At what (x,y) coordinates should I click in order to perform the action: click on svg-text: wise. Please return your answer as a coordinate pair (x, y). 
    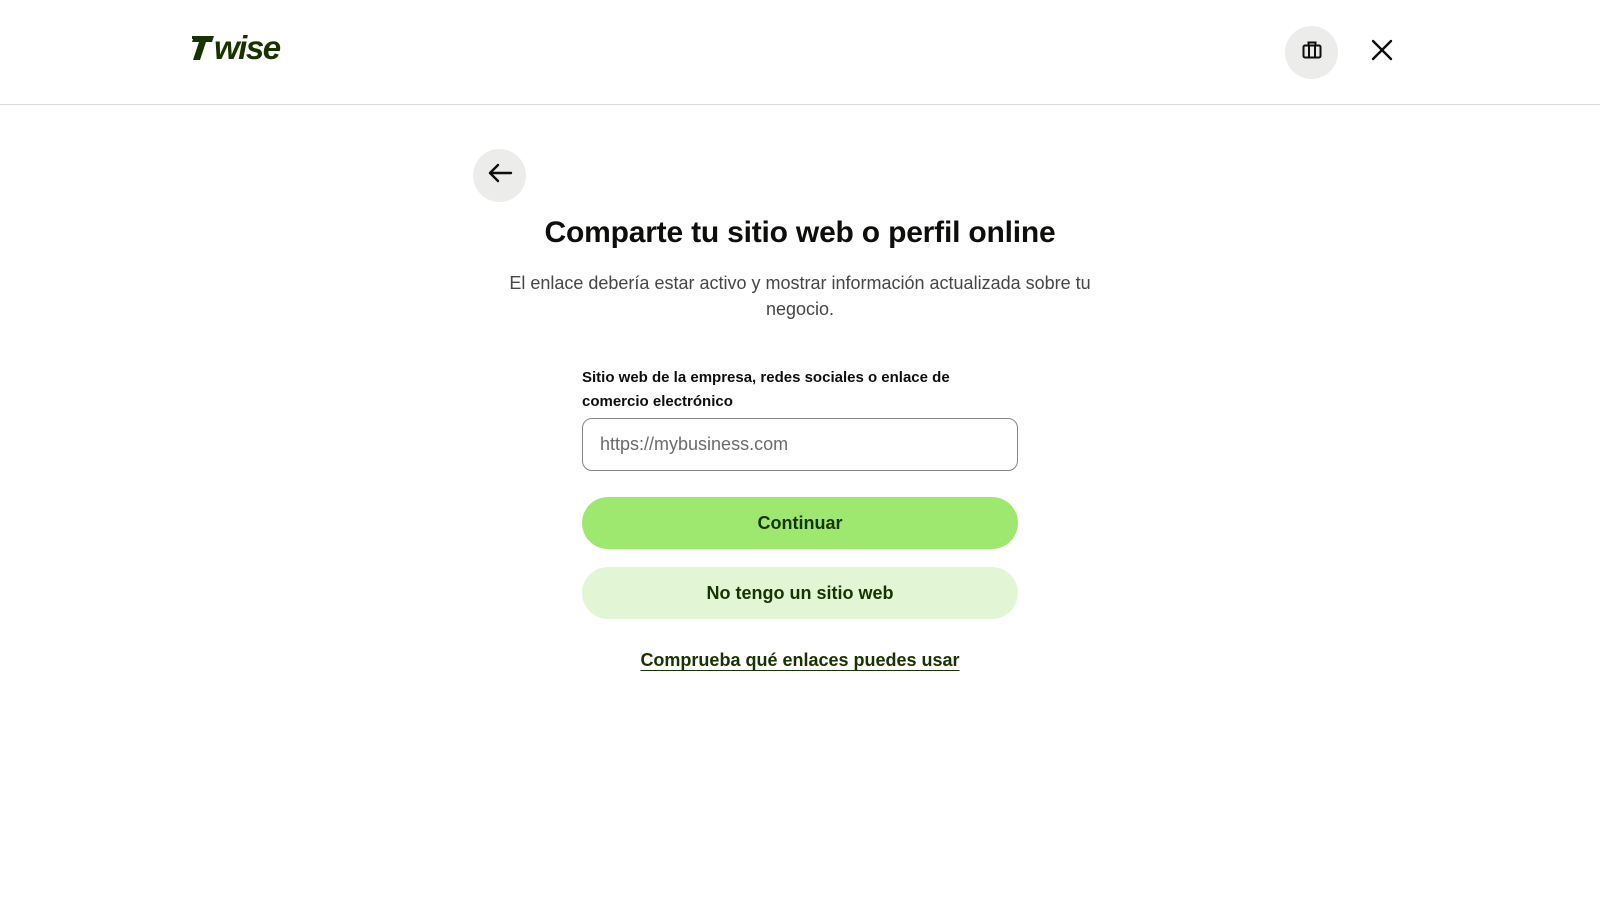
    Looking at the image, I should click on (247, 48).